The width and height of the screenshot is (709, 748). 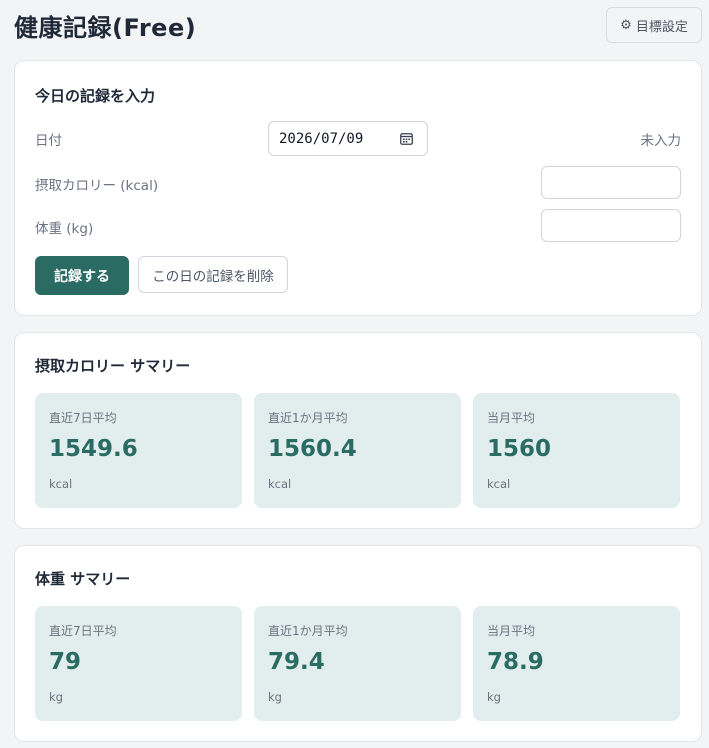 What do you see at coordinates (138, 663) in the screenshot?
I see `weight-stat-7day: 直近7日平均 79 kg` at bounding box center [138, 663].